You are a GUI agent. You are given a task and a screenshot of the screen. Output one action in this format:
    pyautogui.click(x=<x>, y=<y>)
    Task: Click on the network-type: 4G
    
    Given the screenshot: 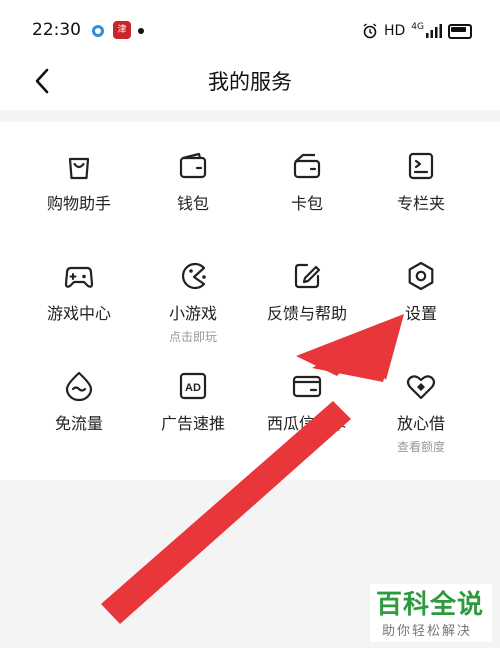 What is the action you would take?
    pyautogui.click(x=417, y=27)
    